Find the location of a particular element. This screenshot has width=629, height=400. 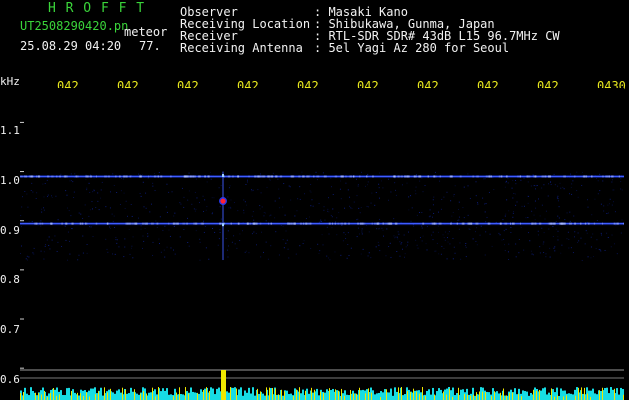

datetime-label: 25.08.29 04:20 is located at coordinates (71, 46).